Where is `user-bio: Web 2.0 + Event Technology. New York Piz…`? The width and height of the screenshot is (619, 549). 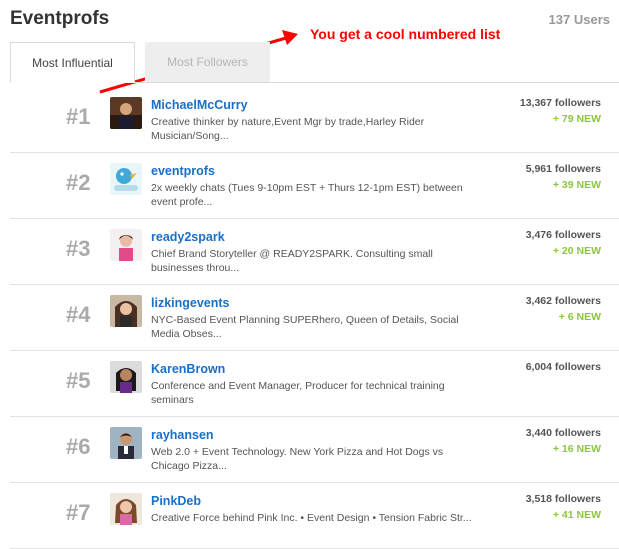
user-bio: Web 2.0 + Event Technology. New York Piz… is located at coordinates (297, 459).